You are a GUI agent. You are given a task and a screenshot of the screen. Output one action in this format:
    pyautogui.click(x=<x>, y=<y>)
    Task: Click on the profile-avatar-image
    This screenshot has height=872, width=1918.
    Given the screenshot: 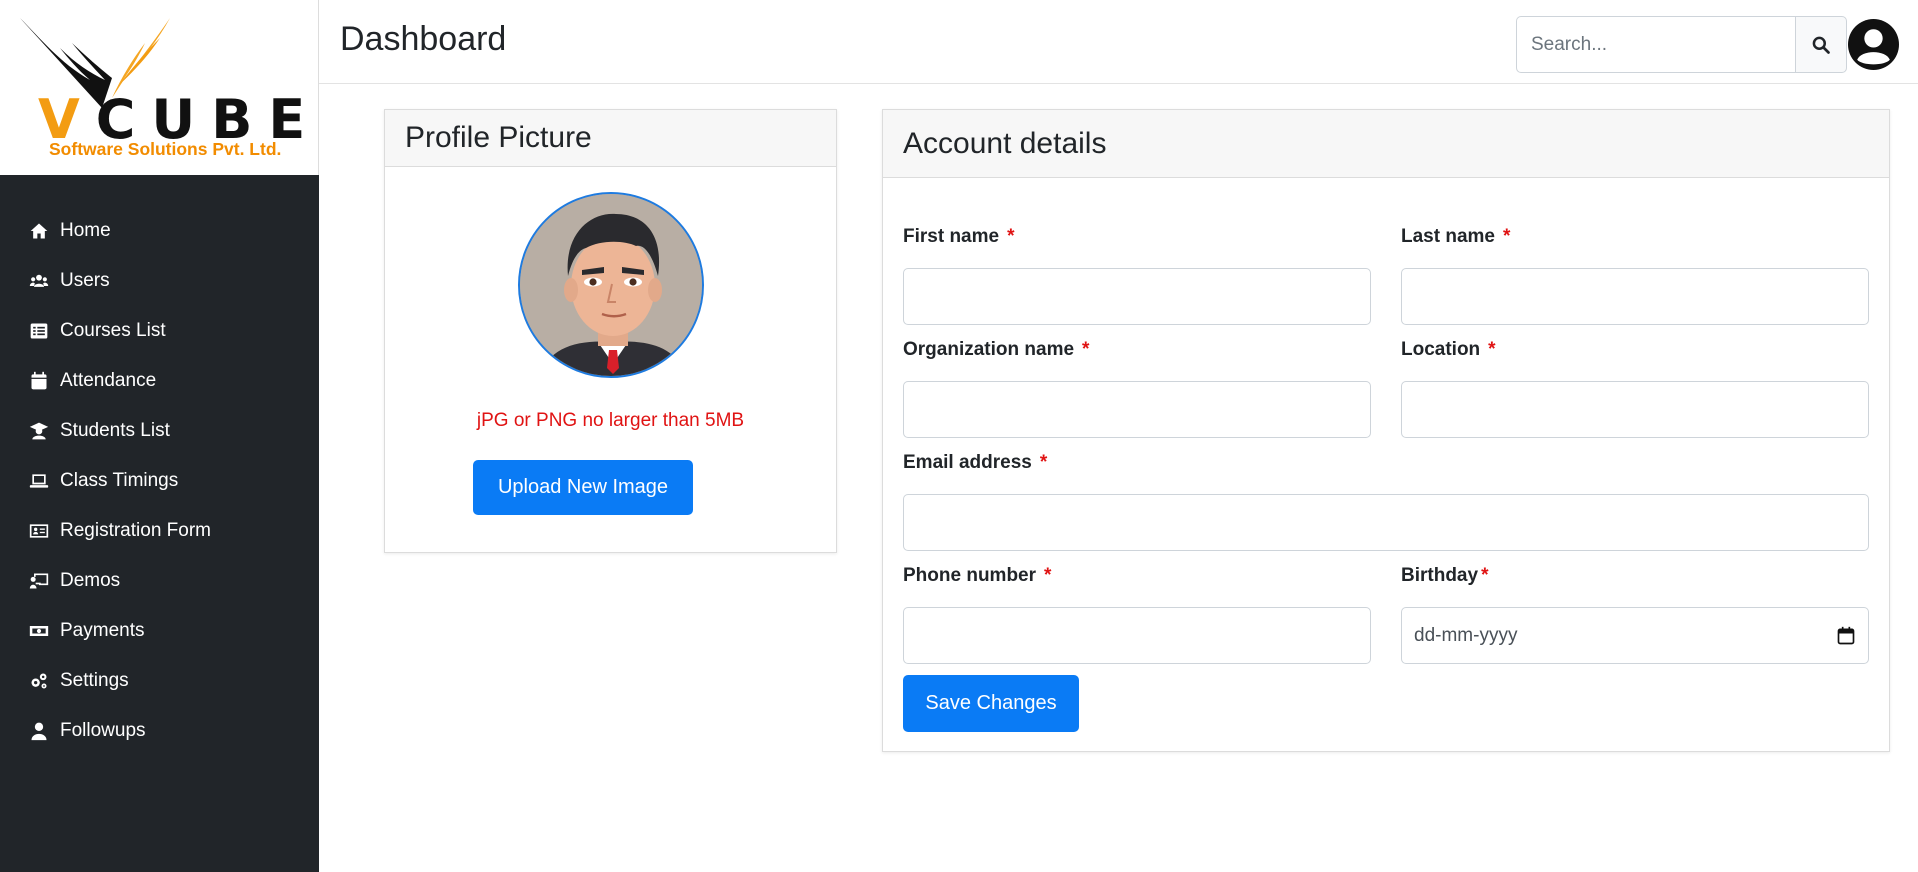 What is the action you would take?
    pyautogui.click(x=611, y=285)
    